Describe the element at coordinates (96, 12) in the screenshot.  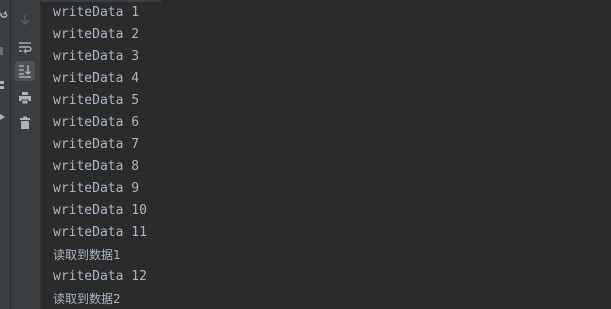
I see `console-line: writeData 1` at that location.